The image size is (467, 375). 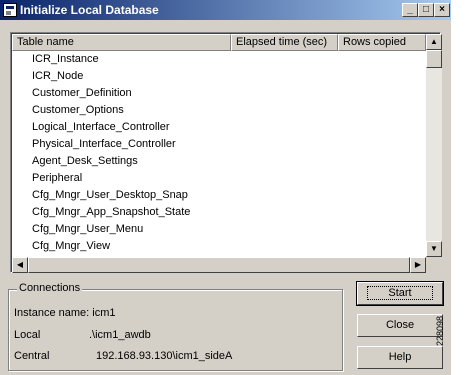 What do you see at coordinates (164, 356) in the screenshot?
I see `central-value: 192.168.93.130\icm1_sideA` at bounding box center [164, 356].